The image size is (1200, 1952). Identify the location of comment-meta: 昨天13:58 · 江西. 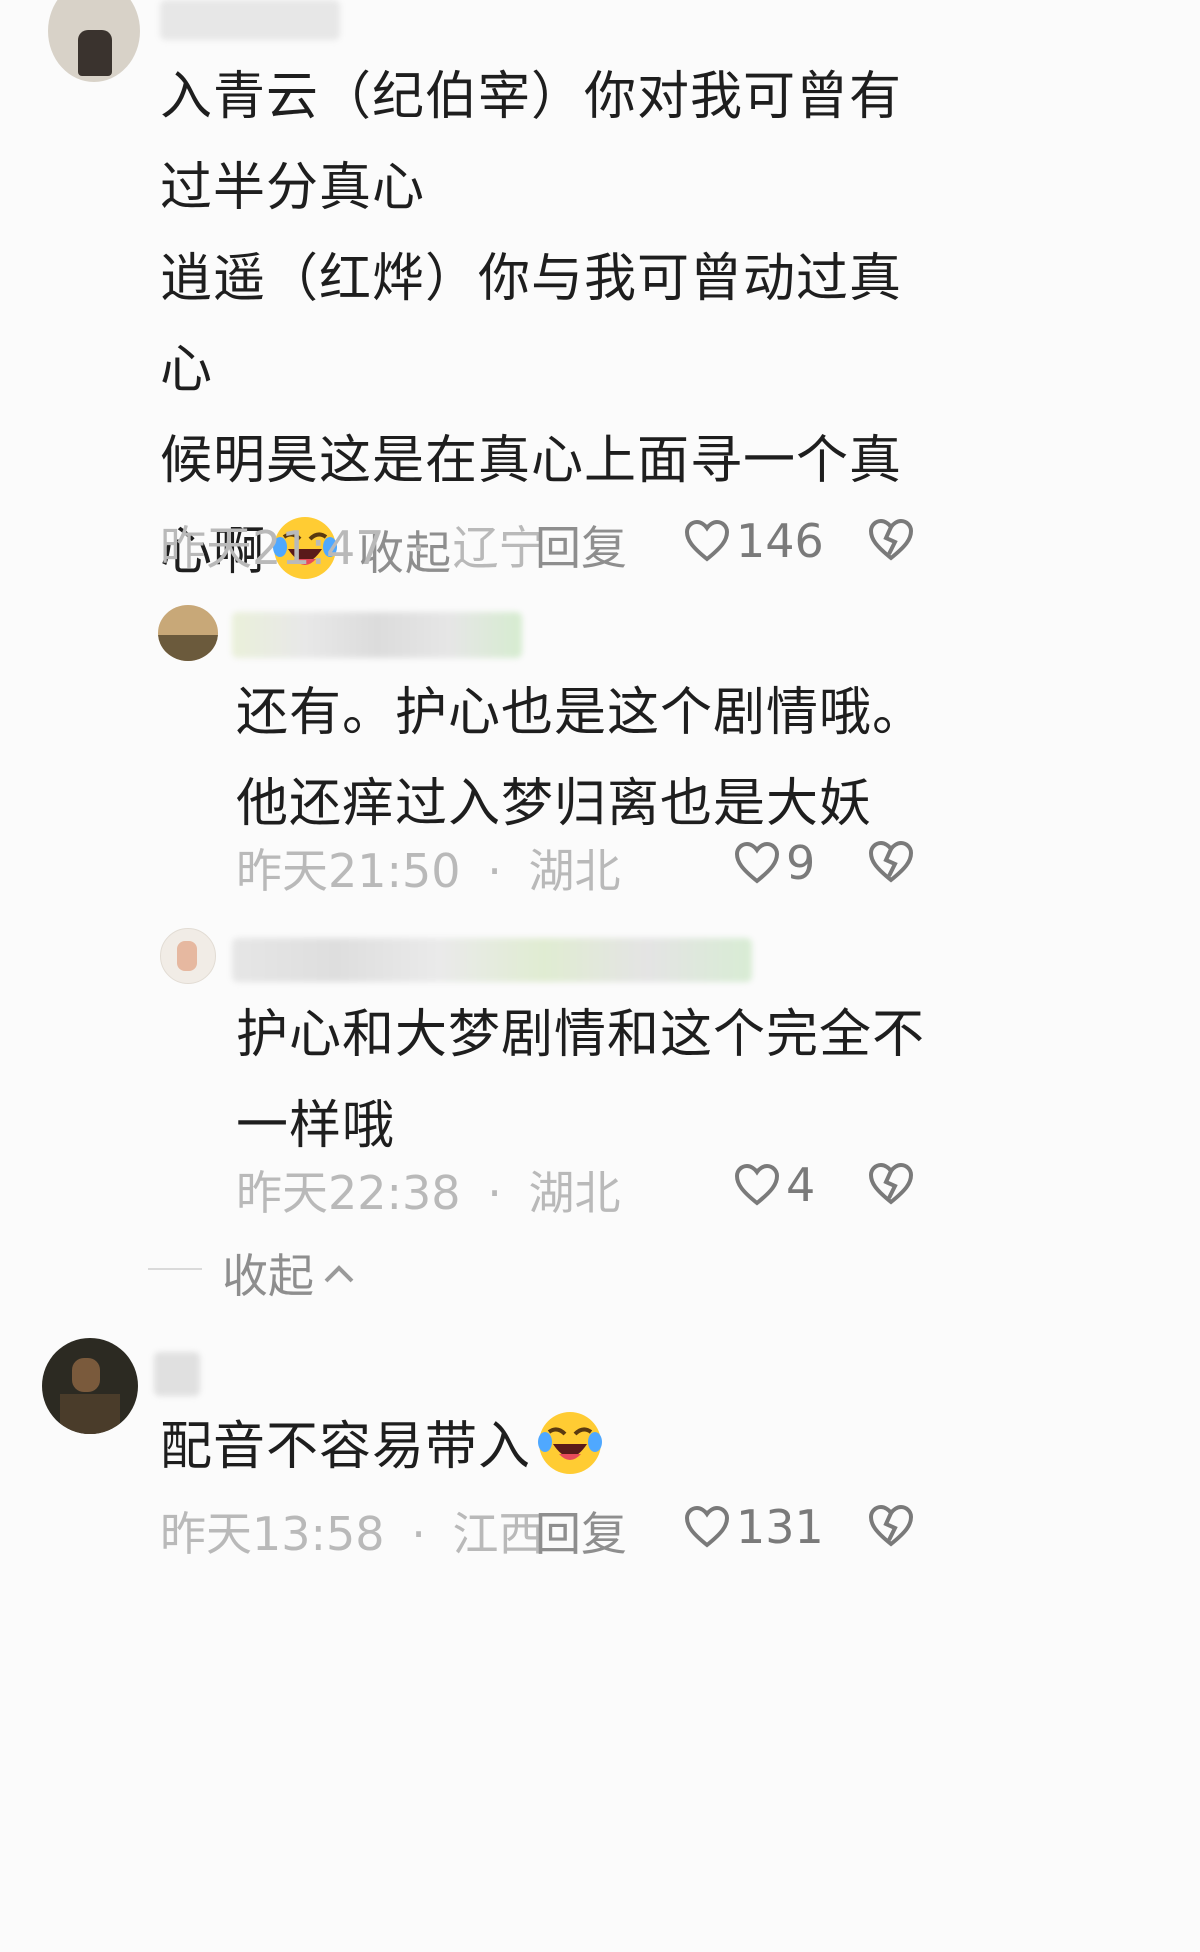
(352, 1531).